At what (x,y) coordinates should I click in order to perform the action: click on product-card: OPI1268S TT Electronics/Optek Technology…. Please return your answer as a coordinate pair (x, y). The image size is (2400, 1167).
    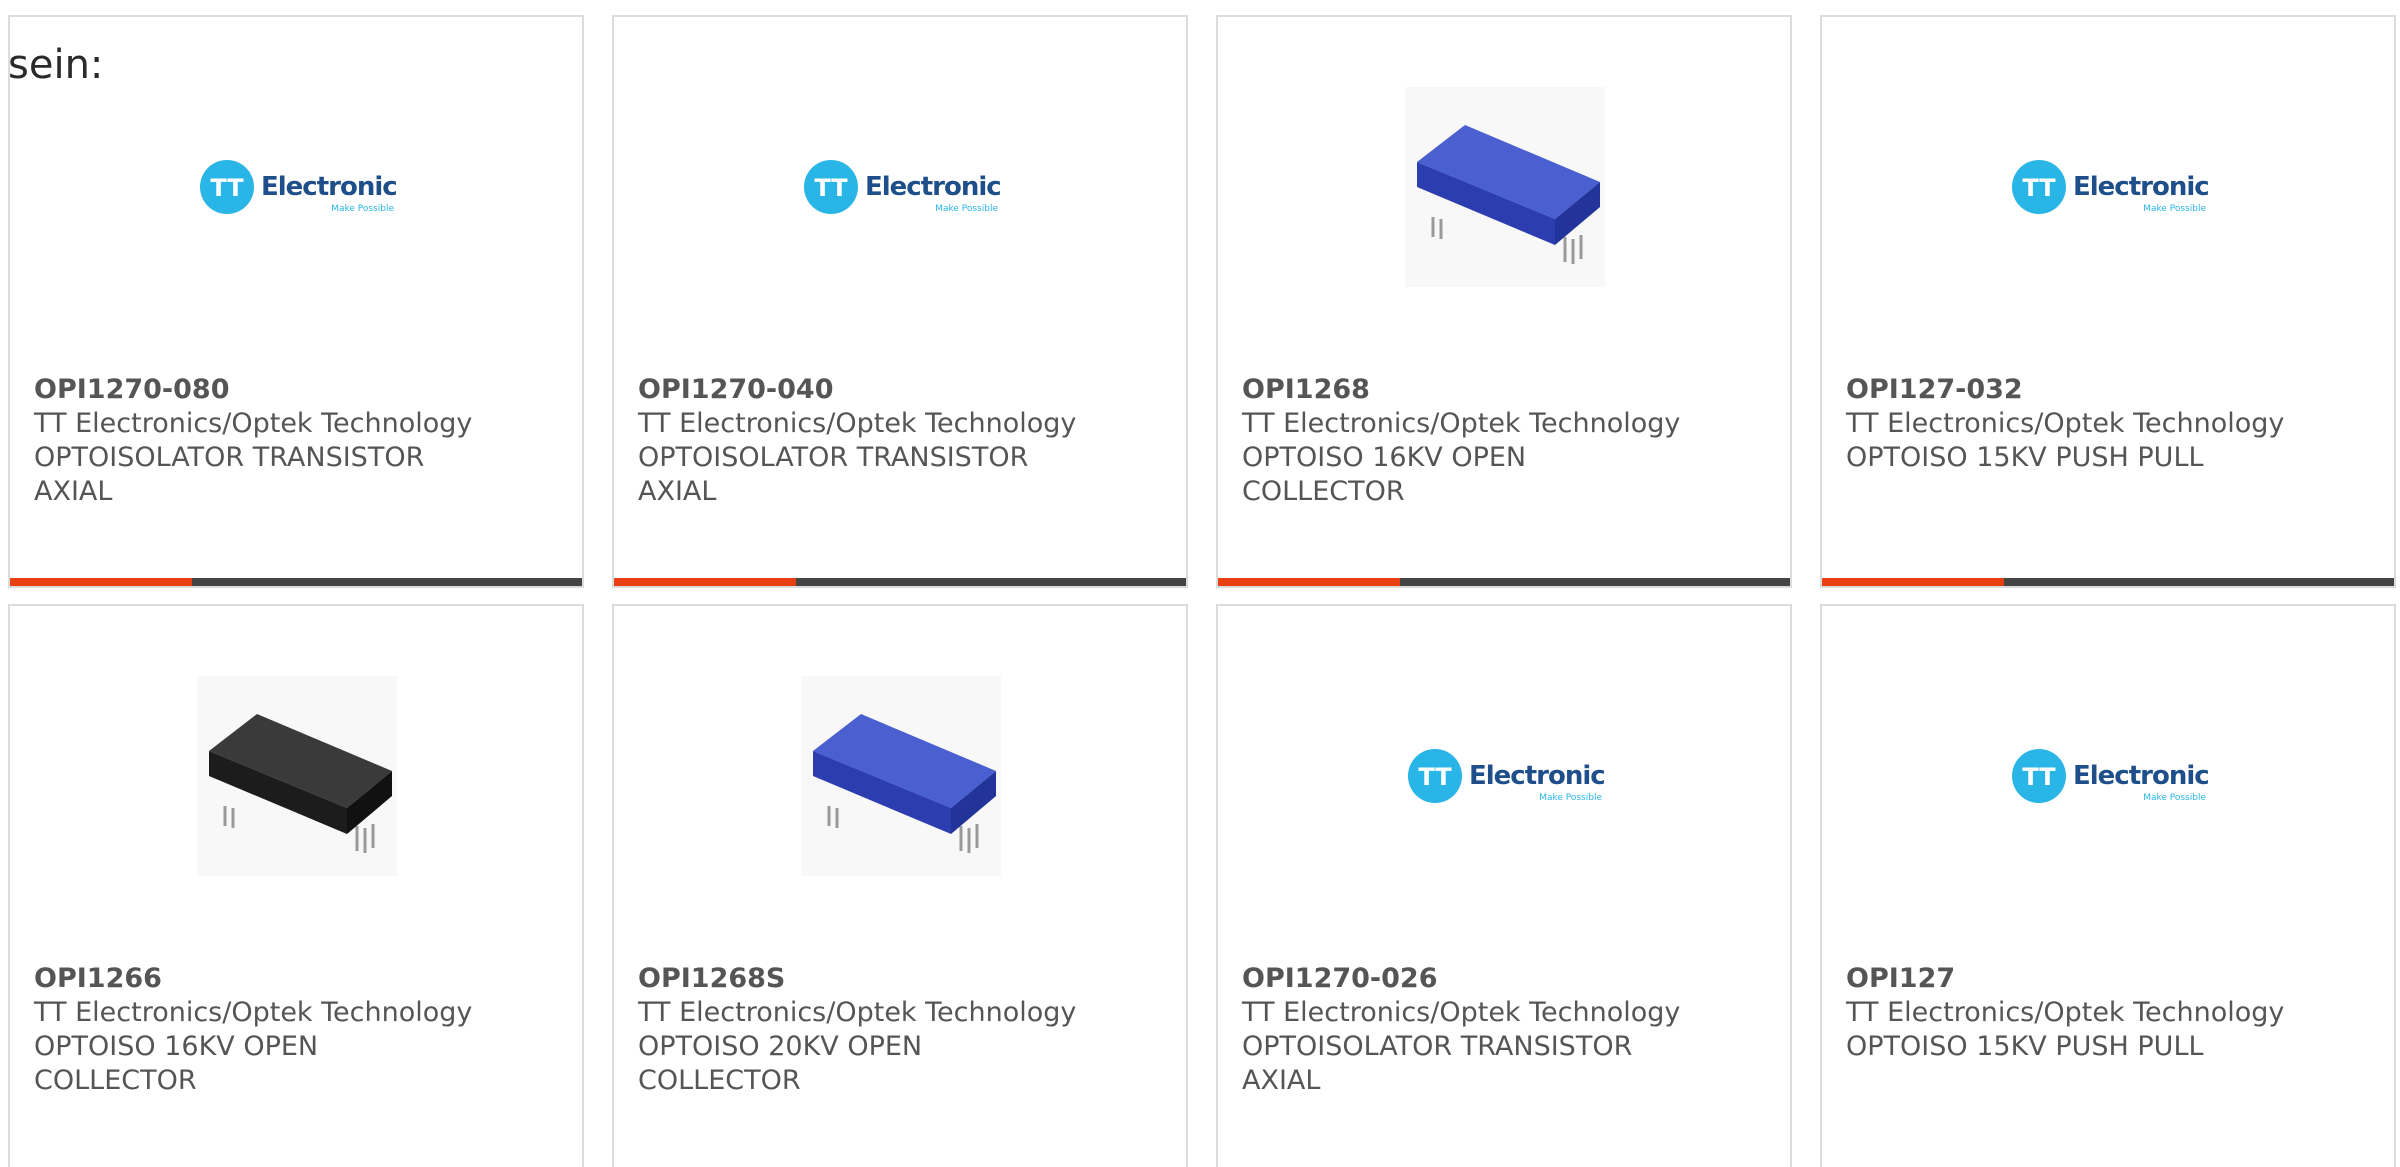
    Looking at the image, I should click on (900, 885).